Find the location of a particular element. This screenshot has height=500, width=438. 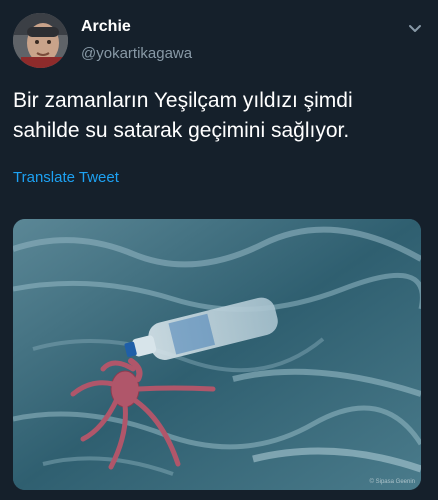

avatar is located at coordinates (40, 40).